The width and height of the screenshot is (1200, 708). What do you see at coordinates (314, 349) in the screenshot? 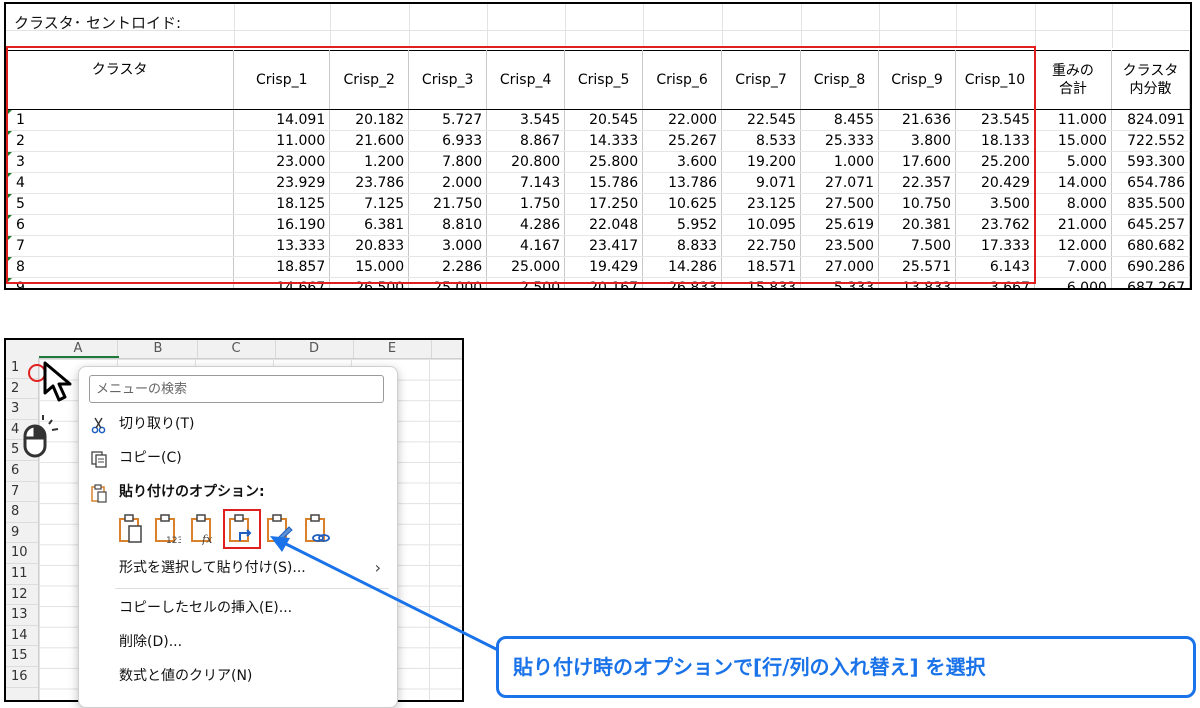
I see `column-header-d: D` at bounding box center [314, 349].